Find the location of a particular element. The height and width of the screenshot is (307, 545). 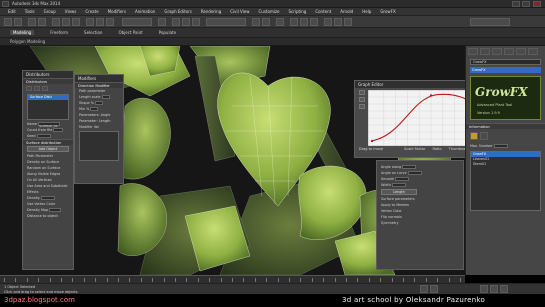

modifier-list is located at coordinates (99, 146).